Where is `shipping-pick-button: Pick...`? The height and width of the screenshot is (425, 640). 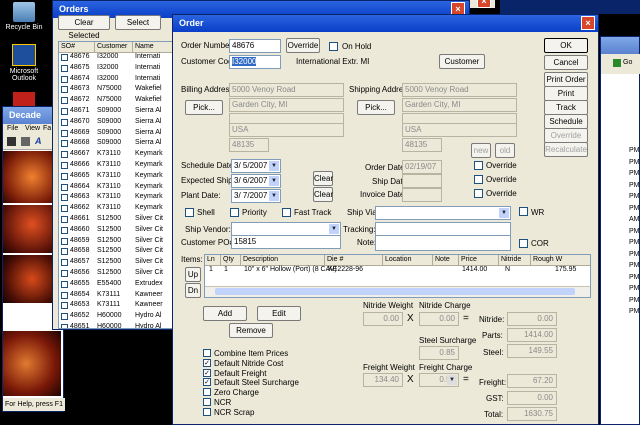 shipping-pick-button: Pick... is located at coordinates (376, 107).